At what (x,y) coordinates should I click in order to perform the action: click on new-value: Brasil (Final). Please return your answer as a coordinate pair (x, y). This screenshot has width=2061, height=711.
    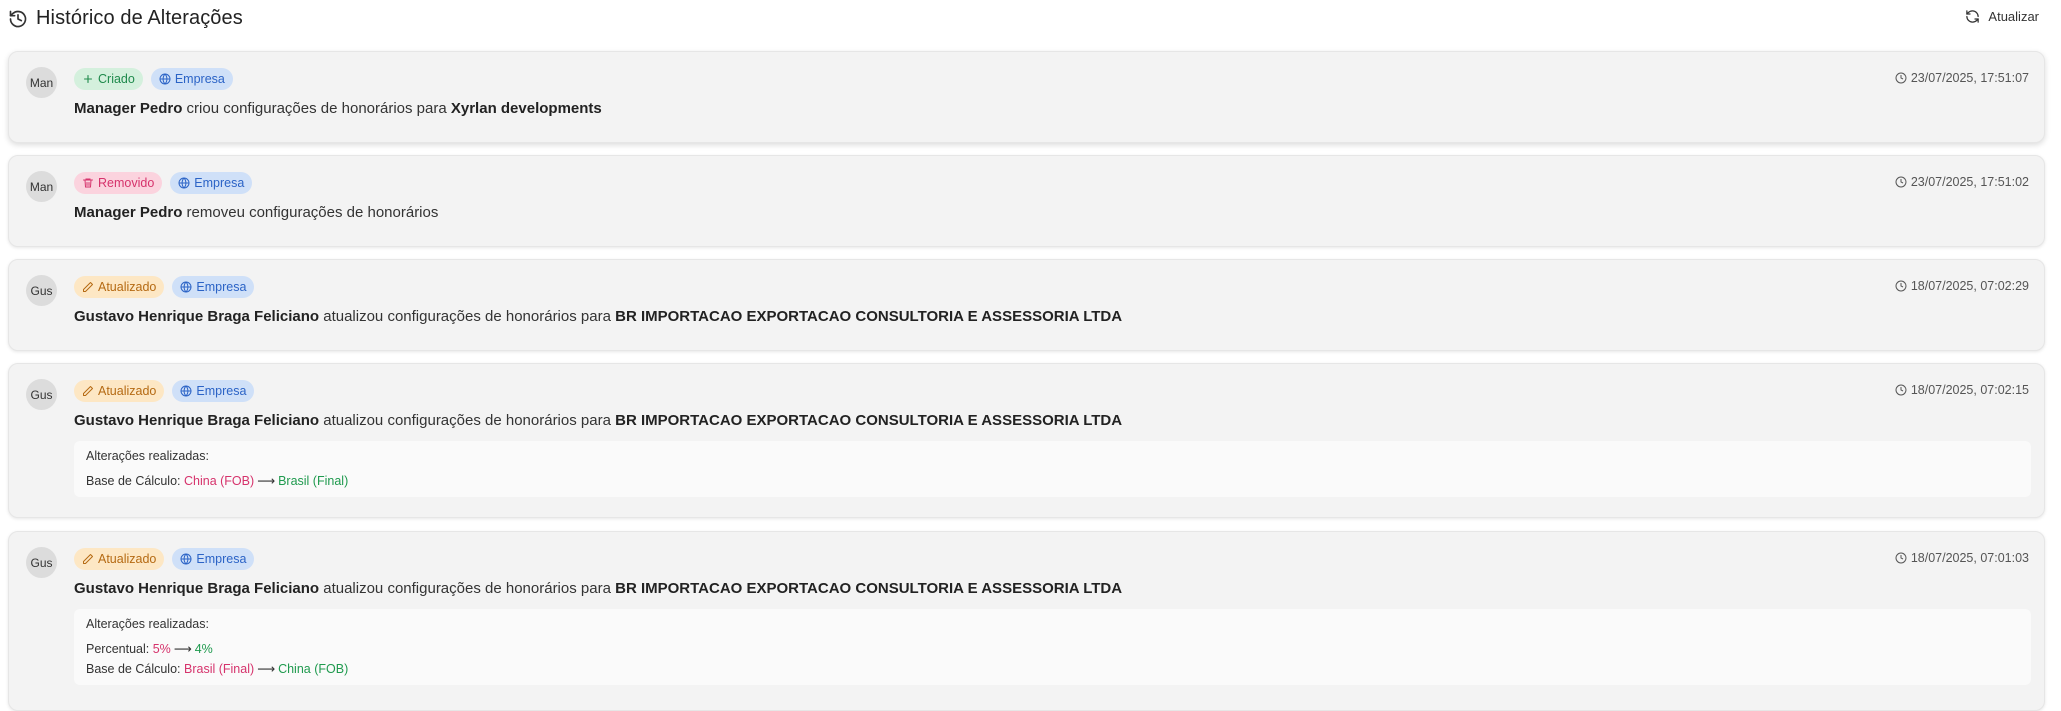
    Looking at the image, I should click on (313, 481).